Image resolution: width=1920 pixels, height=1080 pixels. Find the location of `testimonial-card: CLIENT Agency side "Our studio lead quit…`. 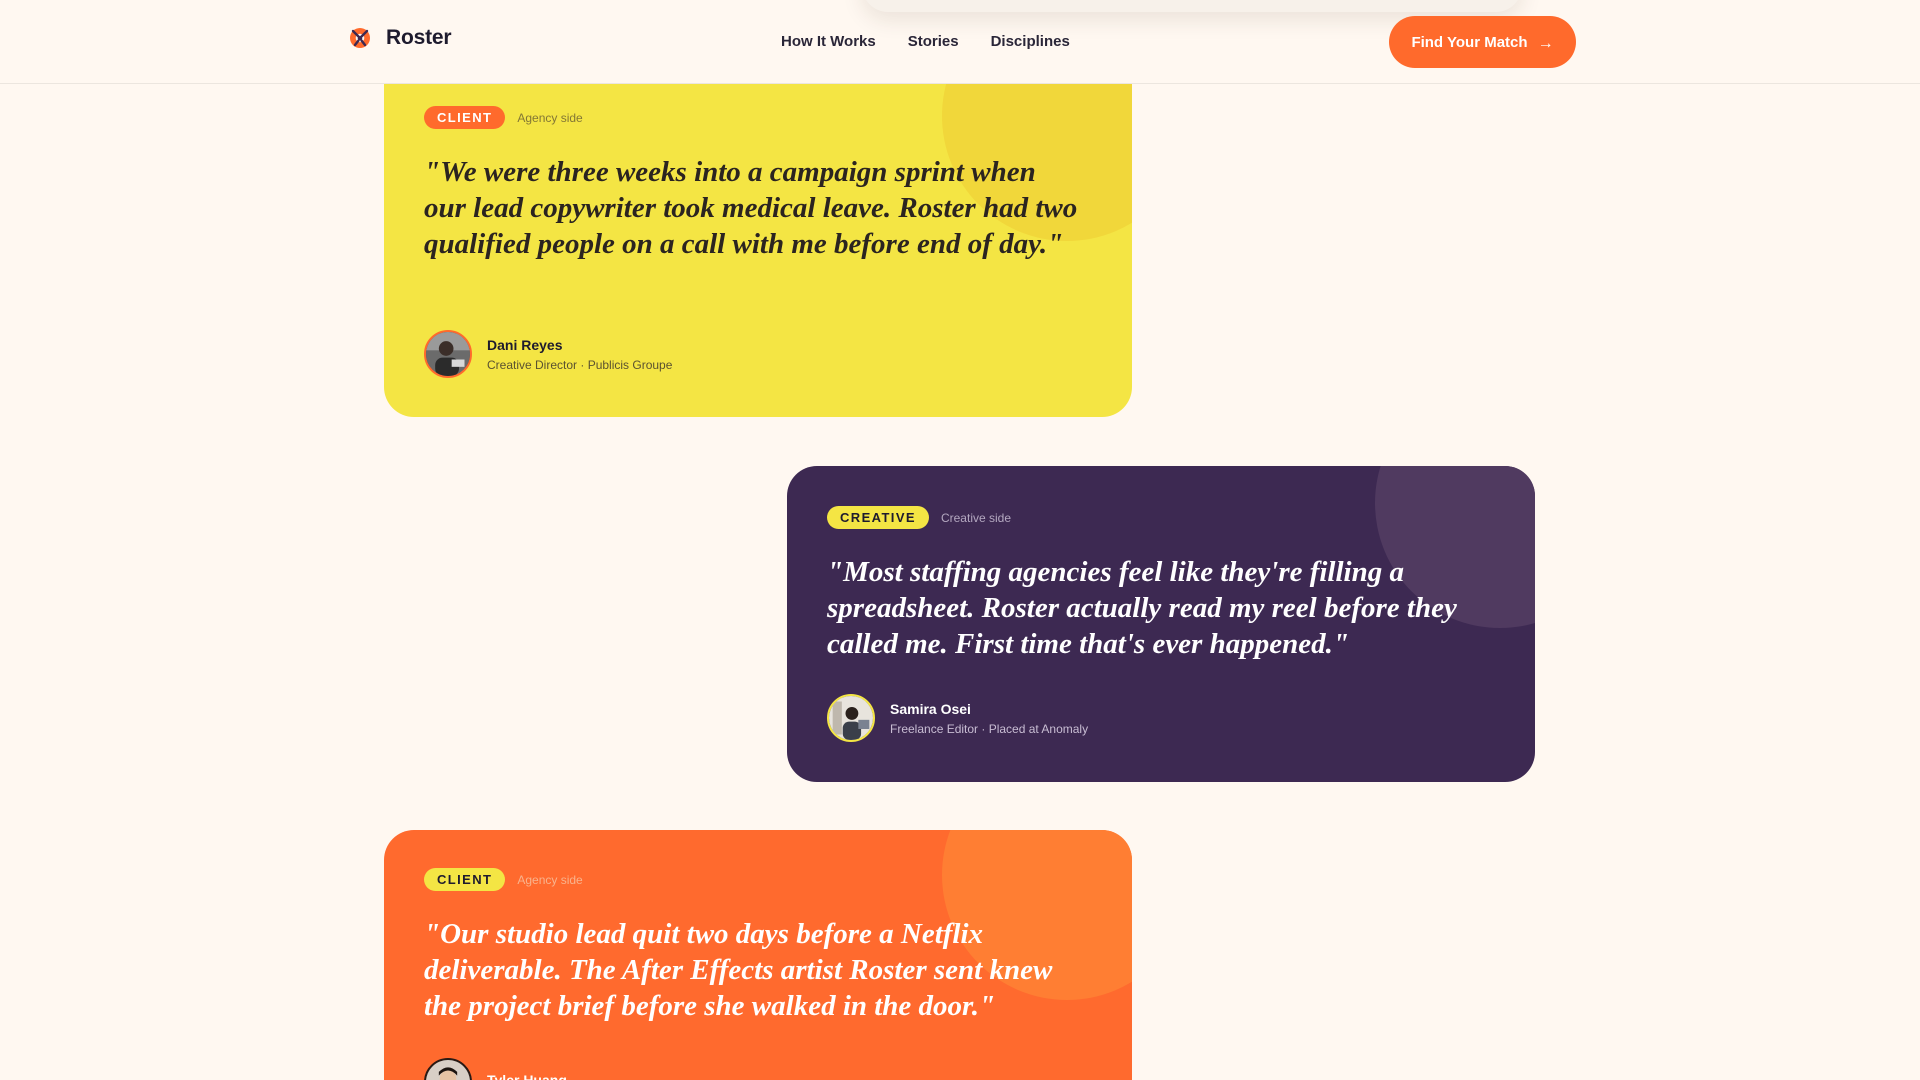

testimonial-card: CLIENT Agency side "Our studio lead quit… is located at coordinates (758, 955).